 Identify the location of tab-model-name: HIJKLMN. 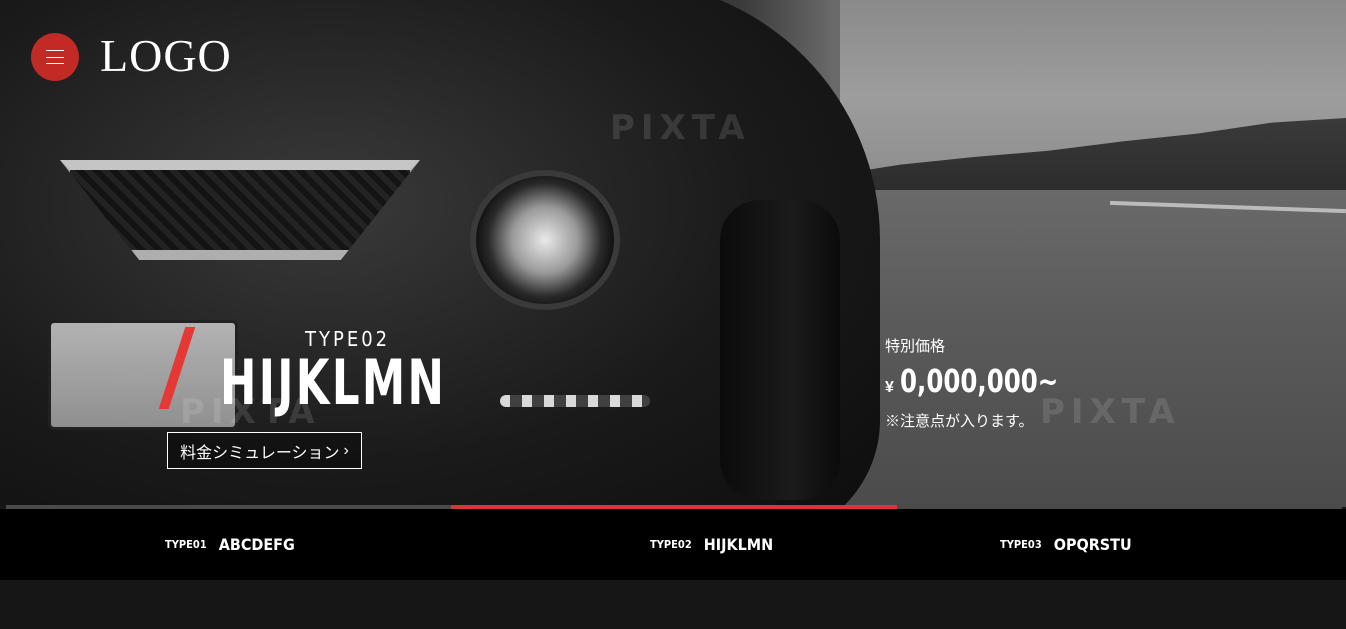
(738, 544).